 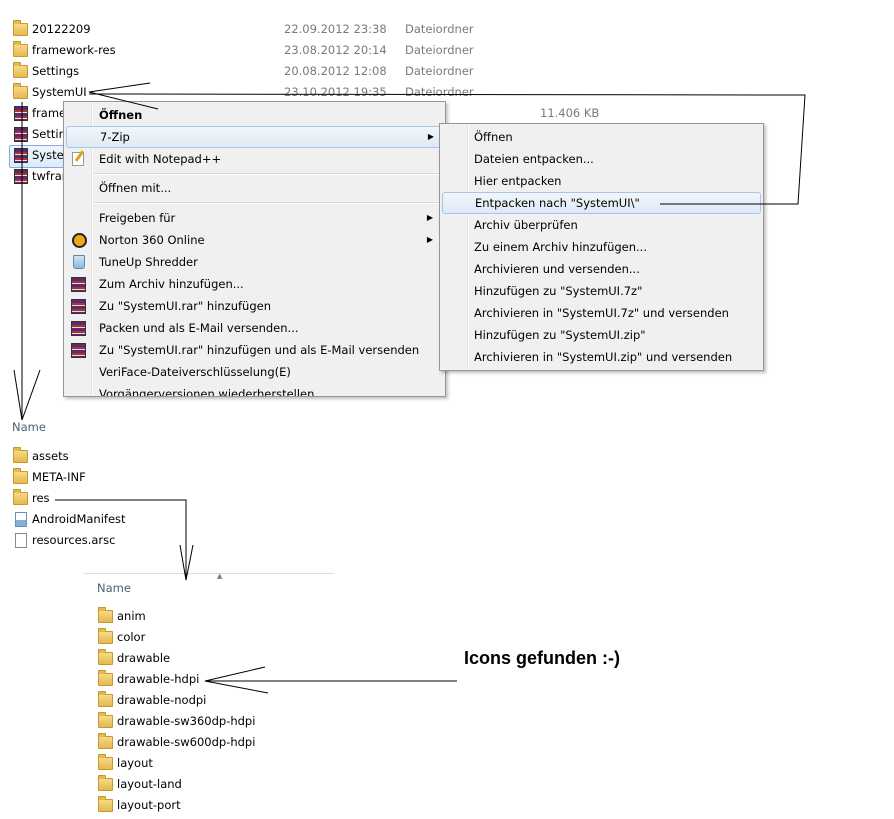 I want to click on list-item: drawable-nodpi, so click(x=207, y=700).